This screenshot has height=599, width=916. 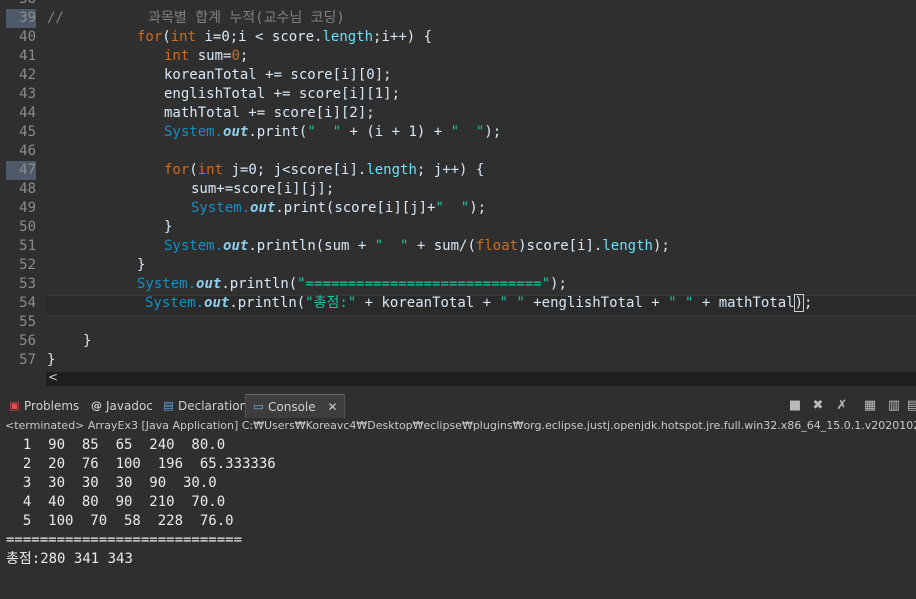 What do you see at coordinates (27, 75) in the screenshot?
I see `line-number: 42` at bounding box center [27, 75].